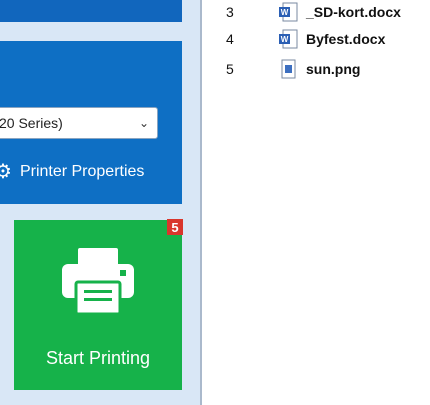  I want to click on printer-select-value: 20 Series), so click(31, 123).